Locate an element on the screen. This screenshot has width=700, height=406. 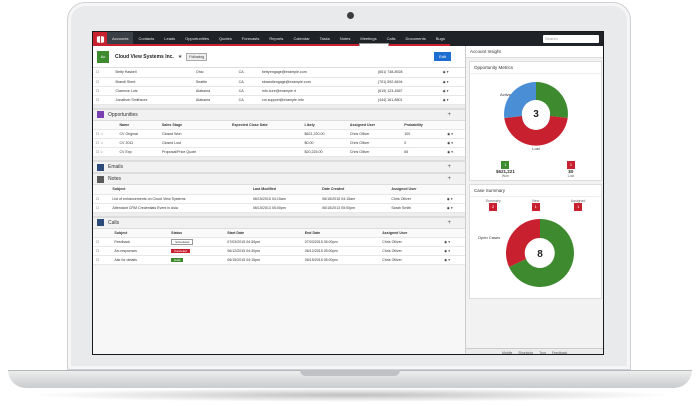
column-header: End Date is located at coordinates (340, 233).